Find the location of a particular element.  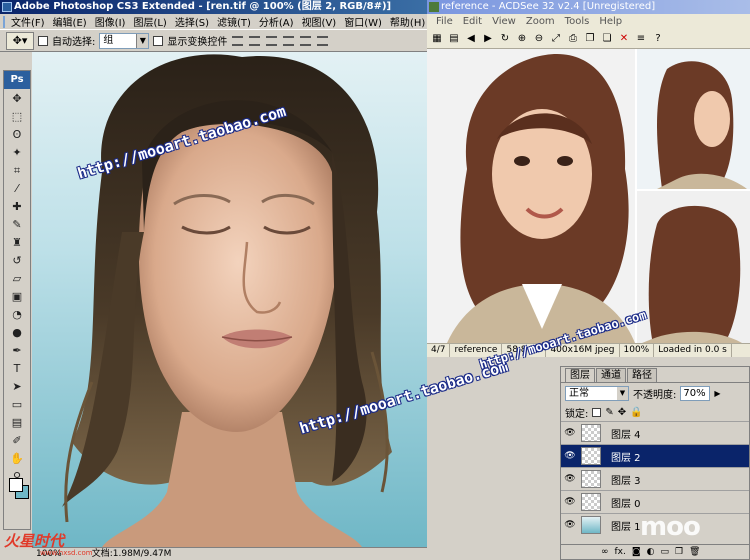

browse-icon: ▦ is located at coordinates (437, 39).